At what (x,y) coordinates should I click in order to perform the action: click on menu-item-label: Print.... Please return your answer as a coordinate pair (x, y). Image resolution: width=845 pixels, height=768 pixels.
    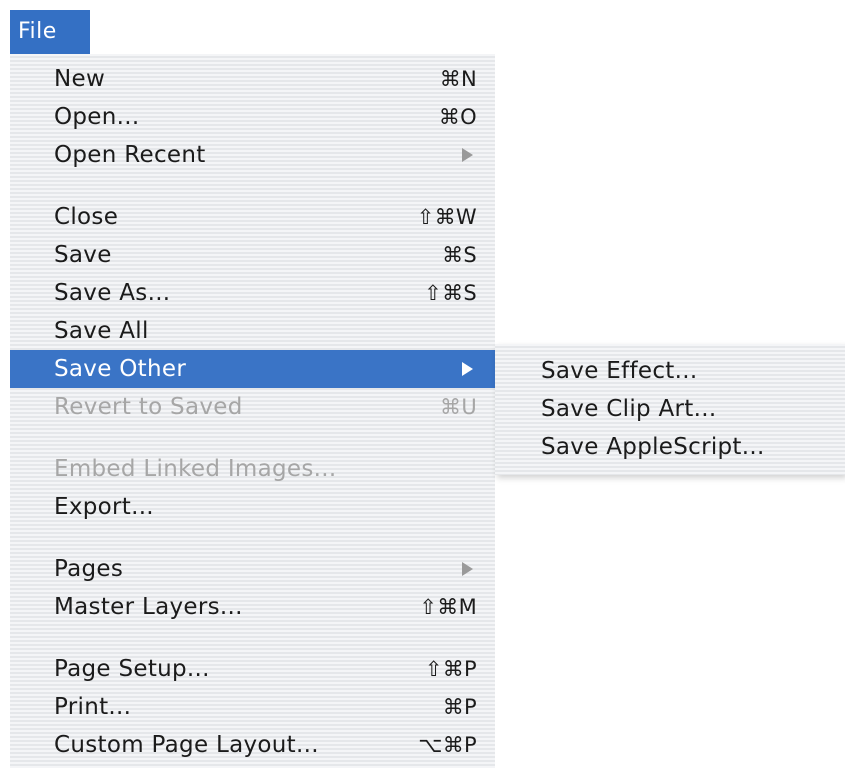
    Looking at the image, I should click on (93, 707).